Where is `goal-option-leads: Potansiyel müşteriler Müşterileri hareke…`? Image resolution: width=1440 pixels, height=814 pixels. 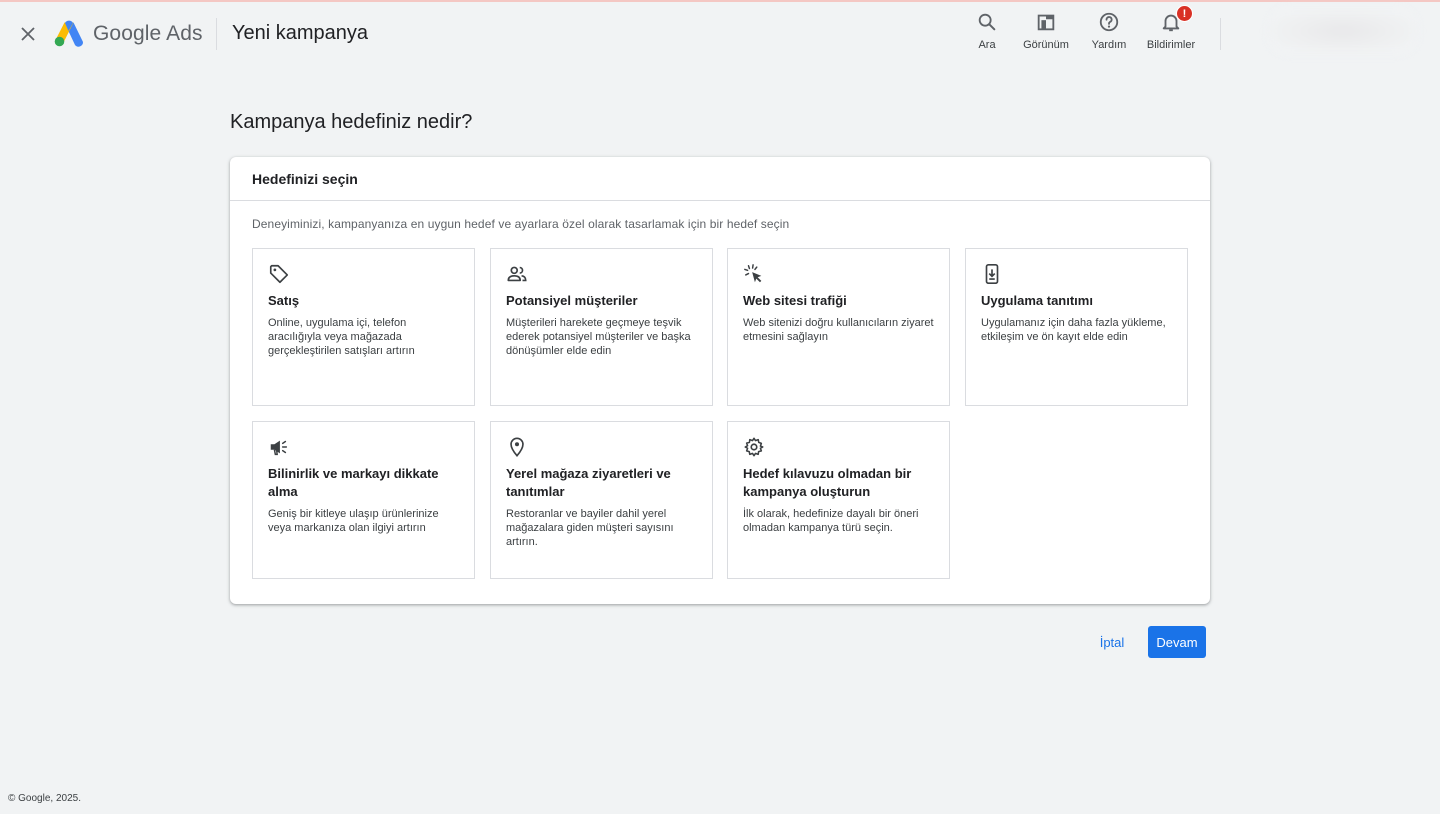
goal-option-leads: Potansiyel müşteriler Müşterileri hareke… is located at coordinates (601, 327).